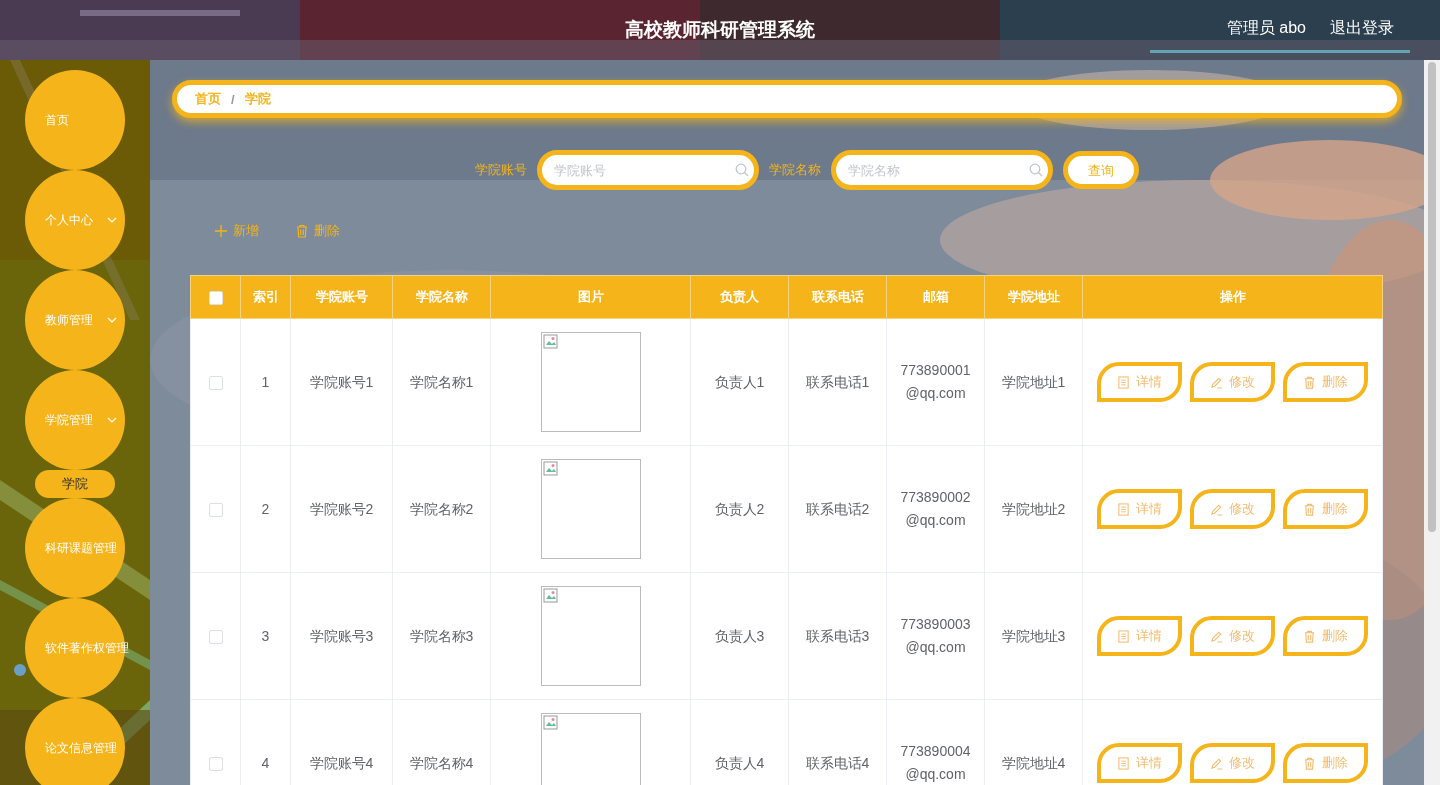  What do you see at coordinates (739, 636) in the screenshot?
I see `table-cell: 负责人3` at bounding box center [739, 636].